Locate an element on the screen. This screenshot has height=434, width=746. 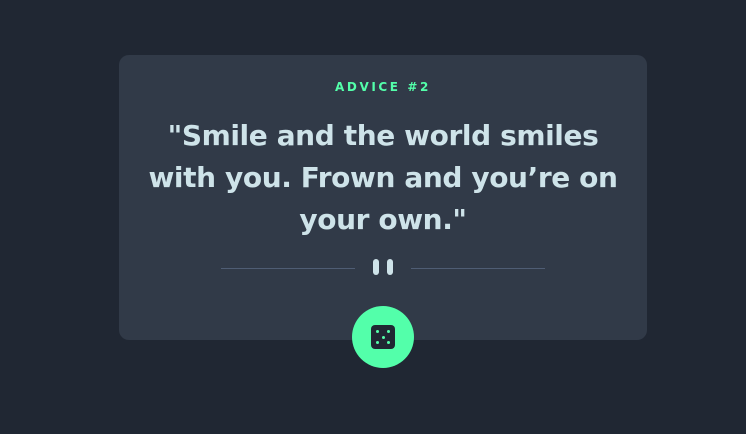
advice-id-label: ADVICE #2 is located at coordinates (383, 87).